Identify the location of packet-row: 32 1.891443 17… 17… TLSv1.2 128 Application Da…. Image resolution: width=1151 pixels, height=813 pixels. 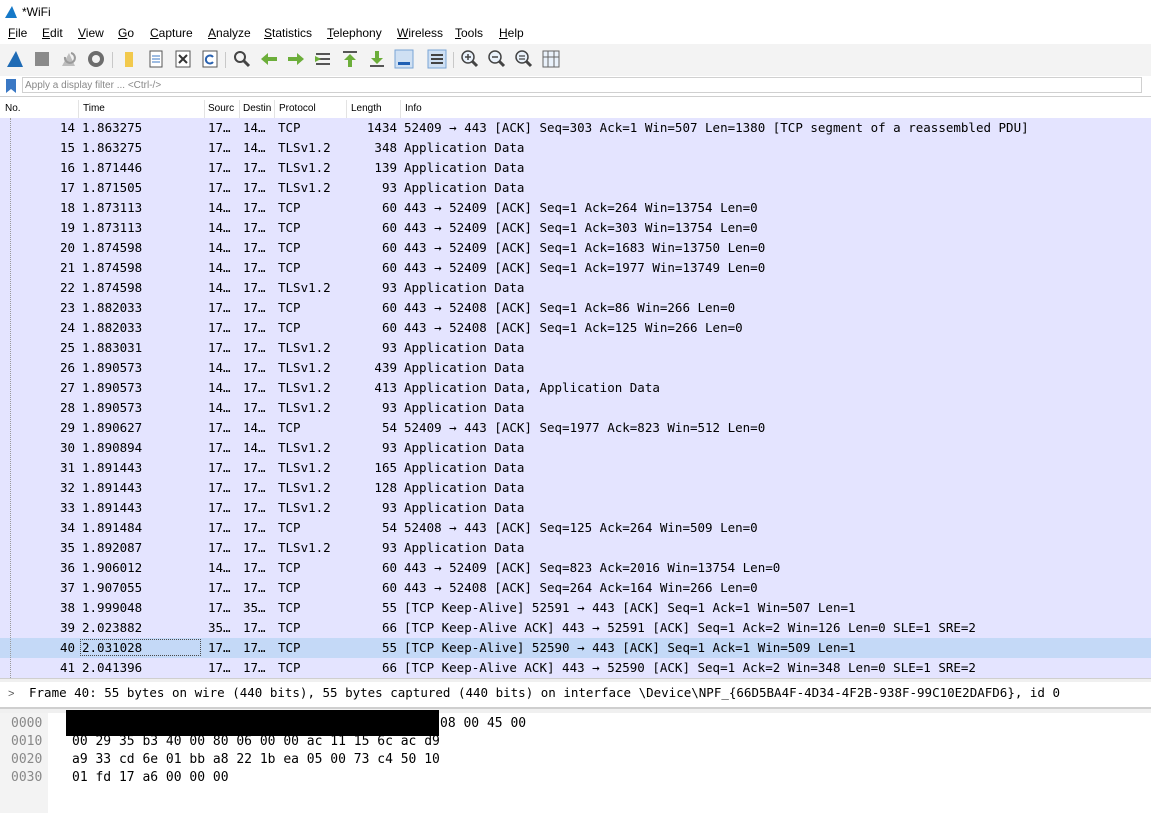
(575, 488).